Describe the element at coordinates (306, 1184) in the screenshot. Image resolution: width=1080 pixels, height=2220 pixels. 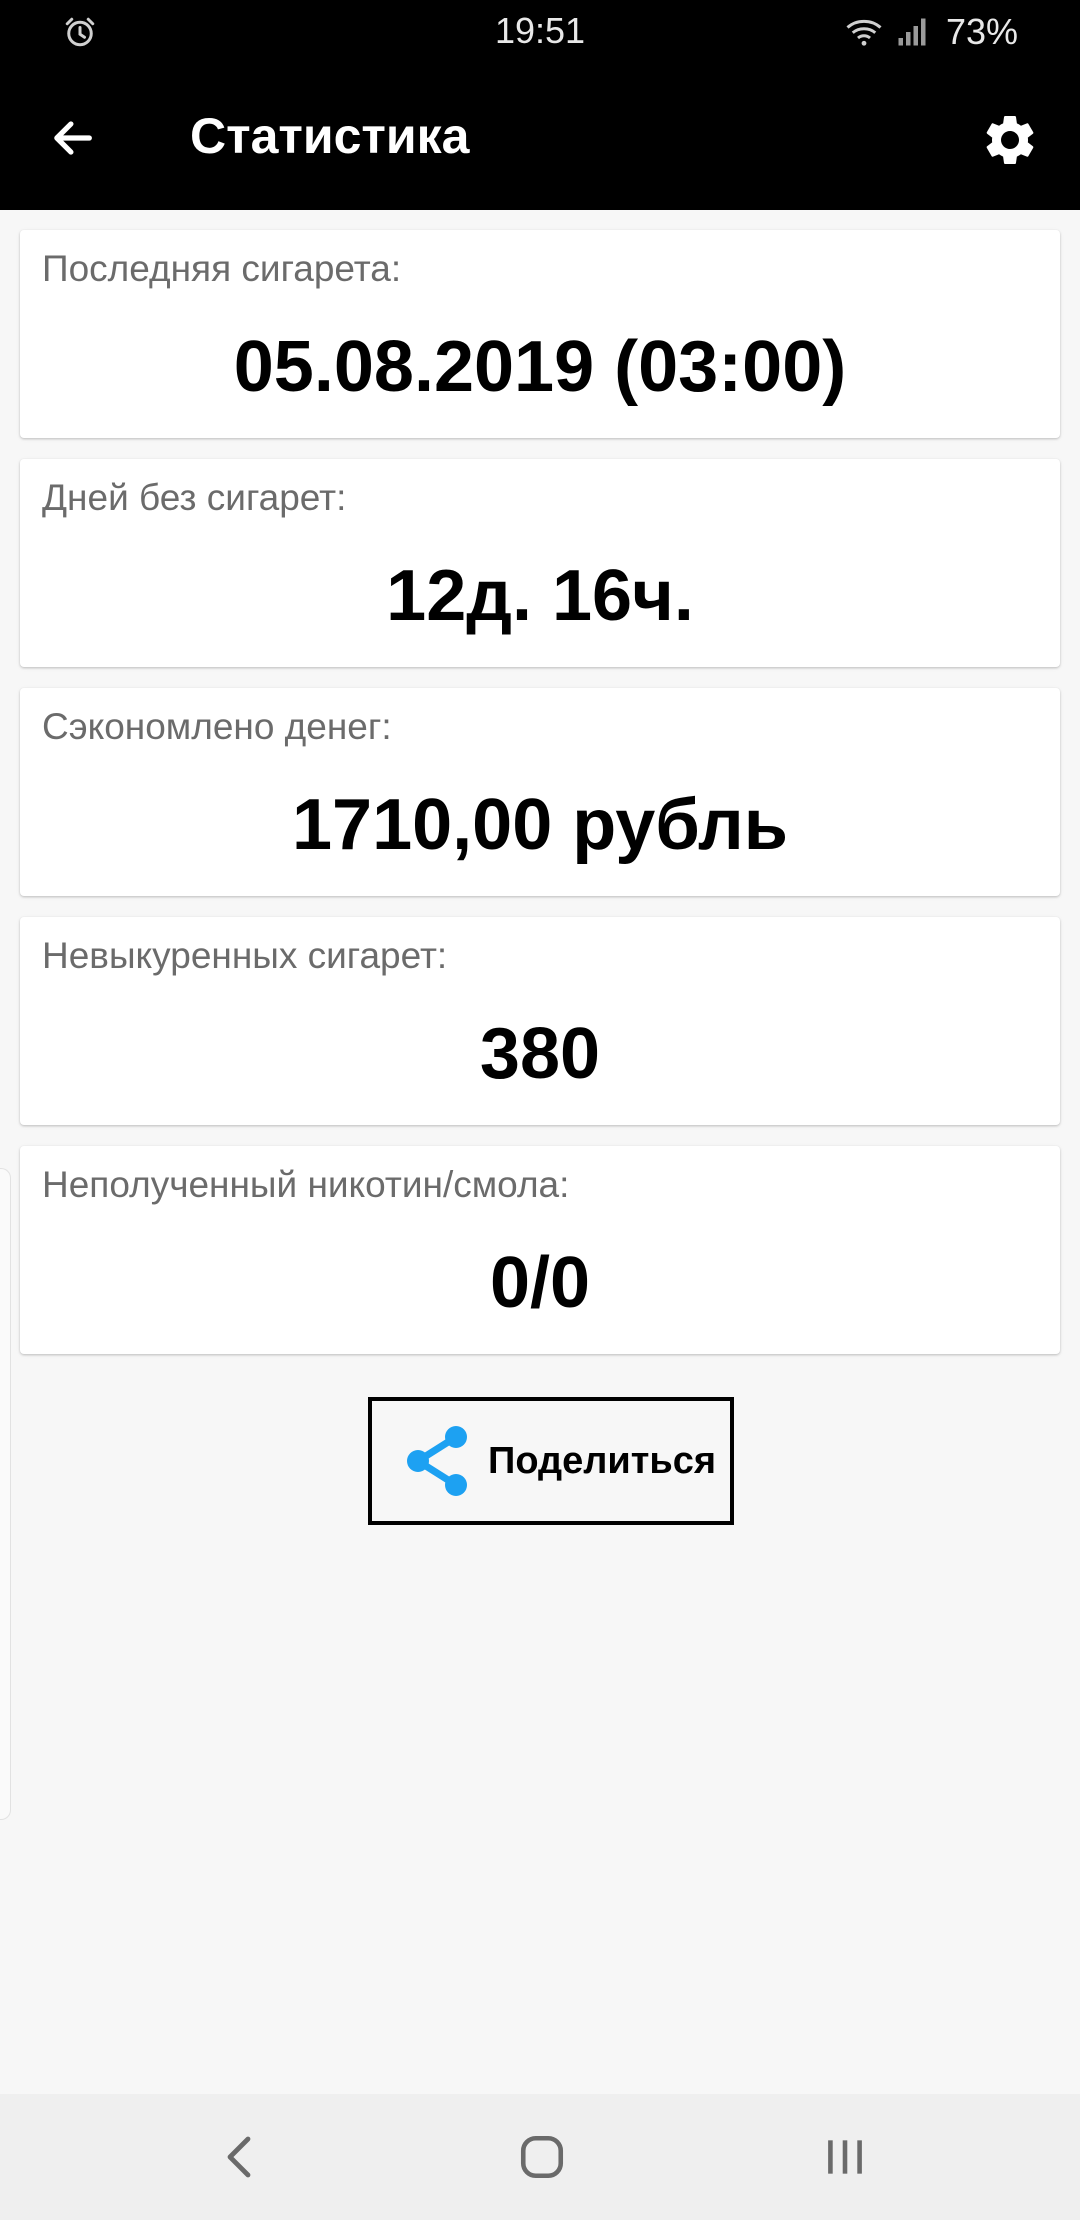
I see `nicotine-tar-label: Неполученный никотин/смола:` at that location.